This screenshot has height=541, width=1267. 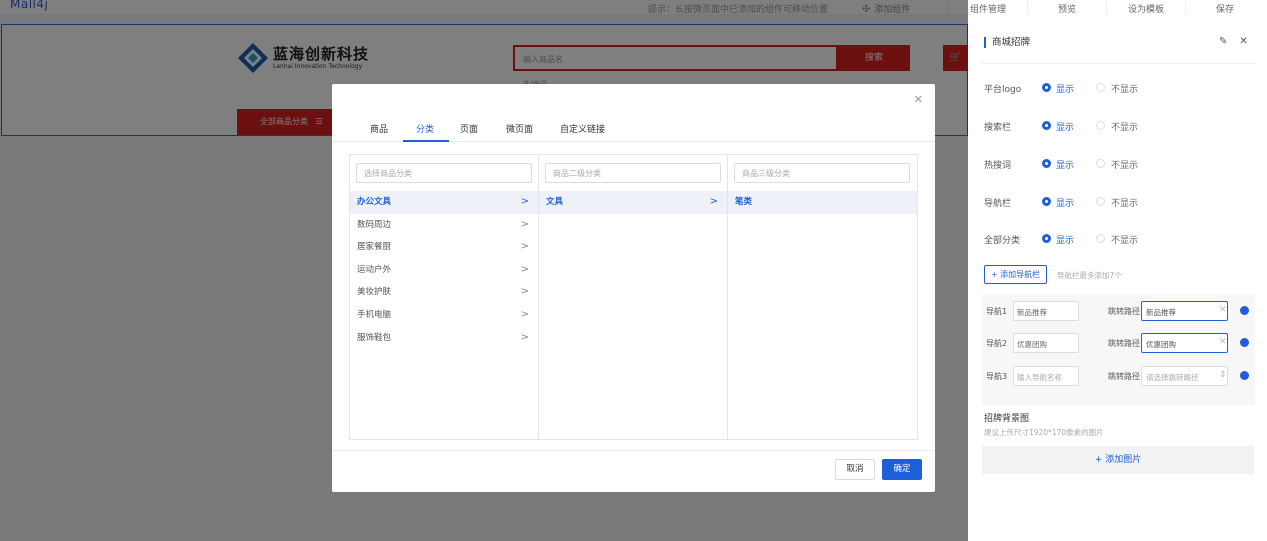 I want to click on category-item-label: 数码周边, so click(x=374, y=224).